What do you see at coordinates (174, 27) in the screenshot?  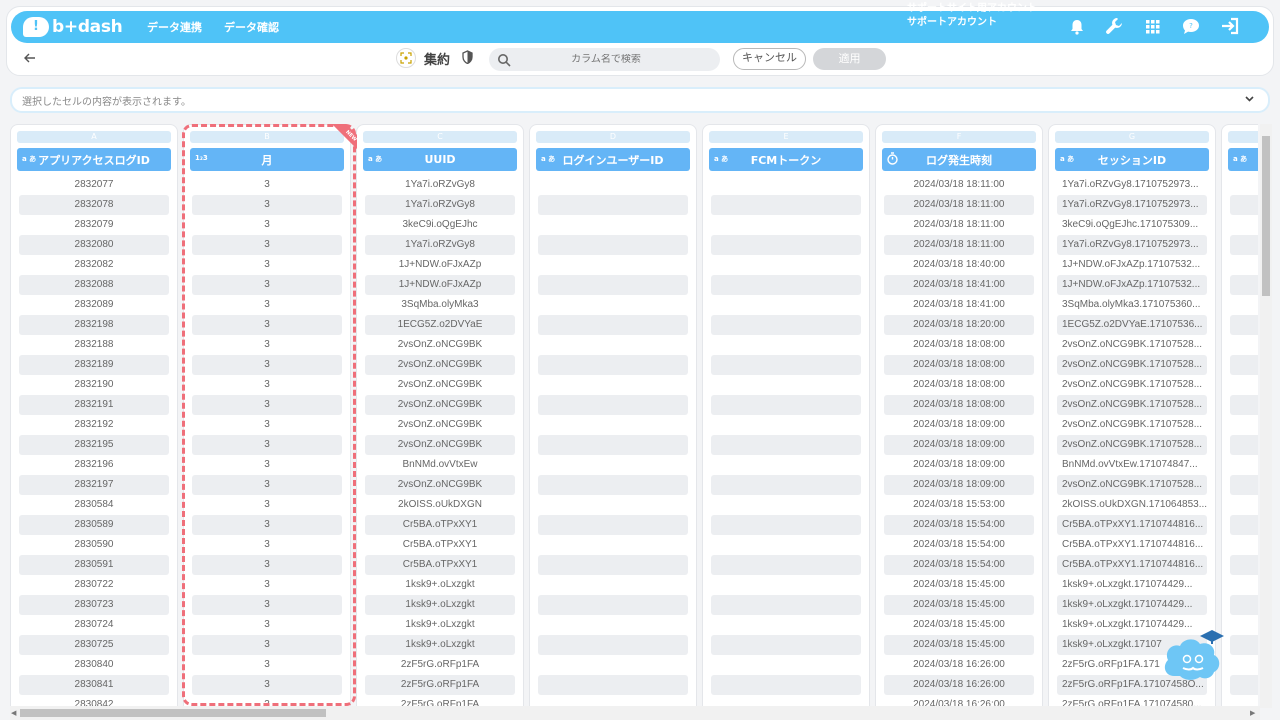 I see `nav-link-data-integration: データ連携` at bounding box center [174, 27].